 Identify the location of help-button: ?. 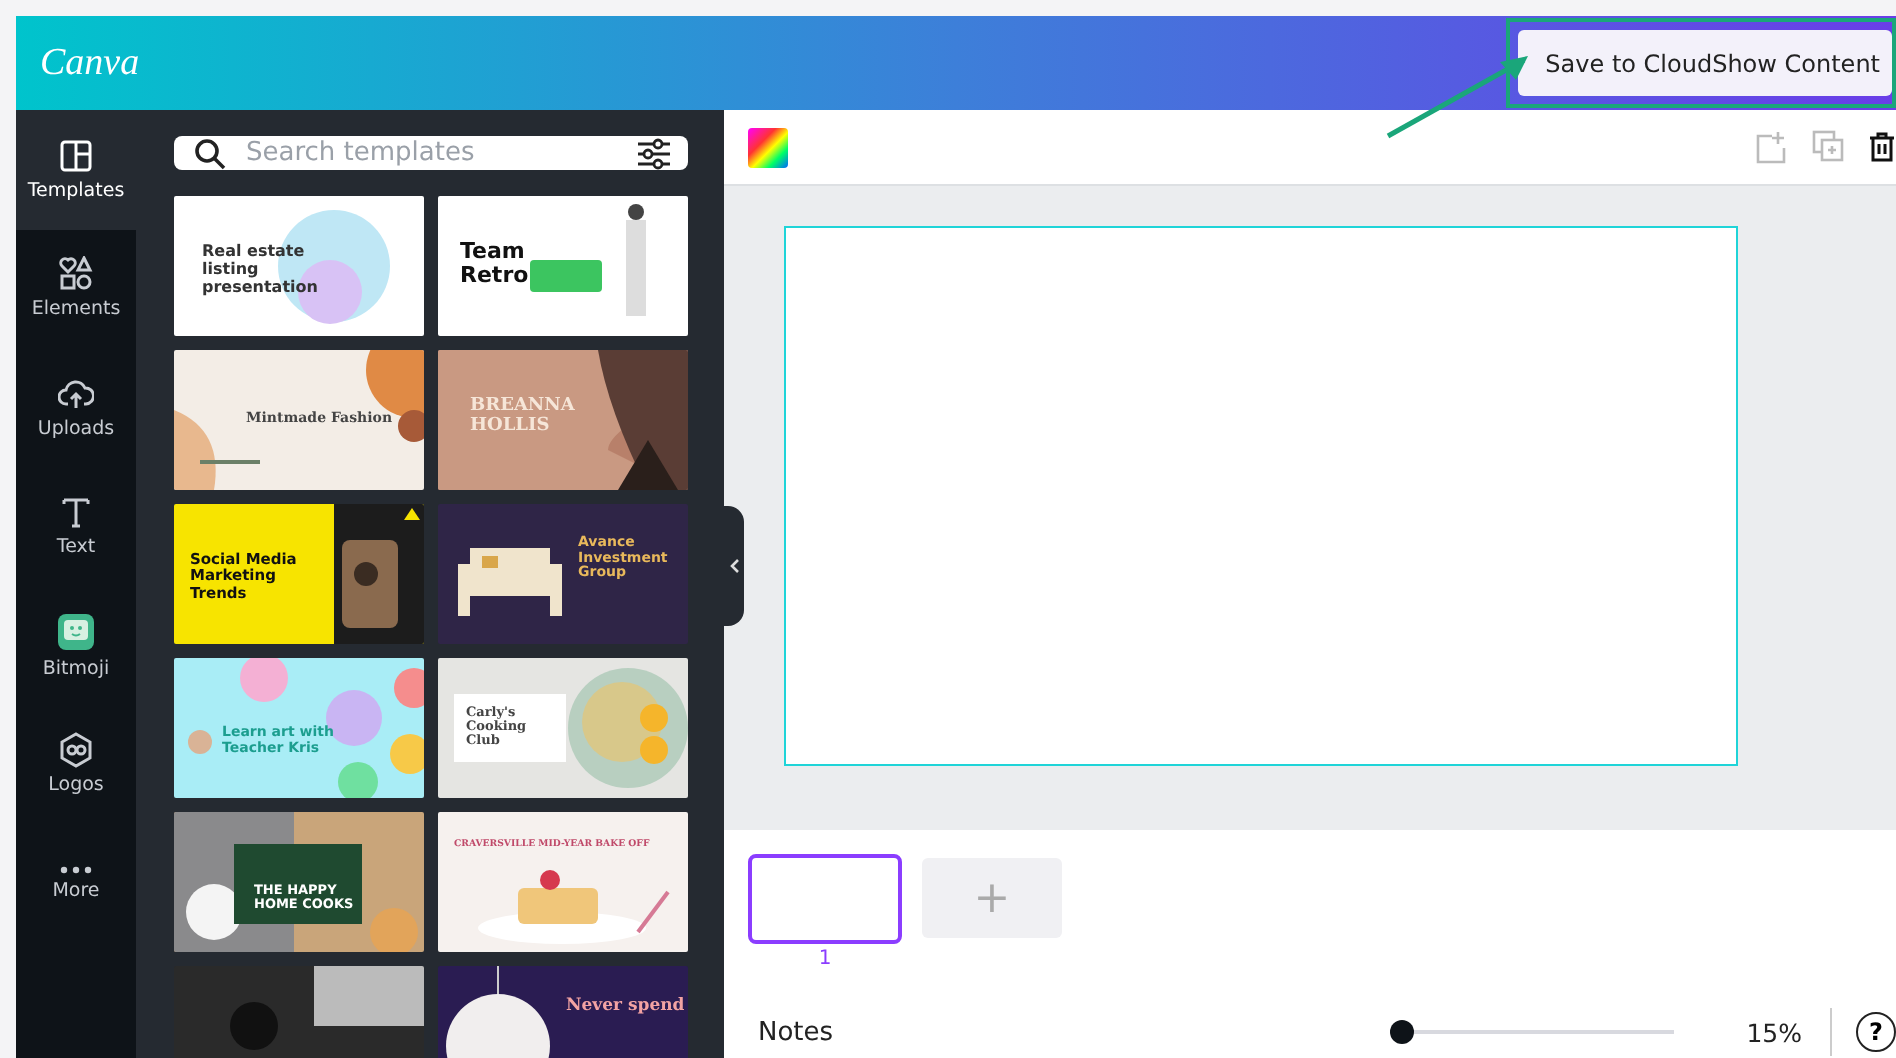
(1876, 1032).